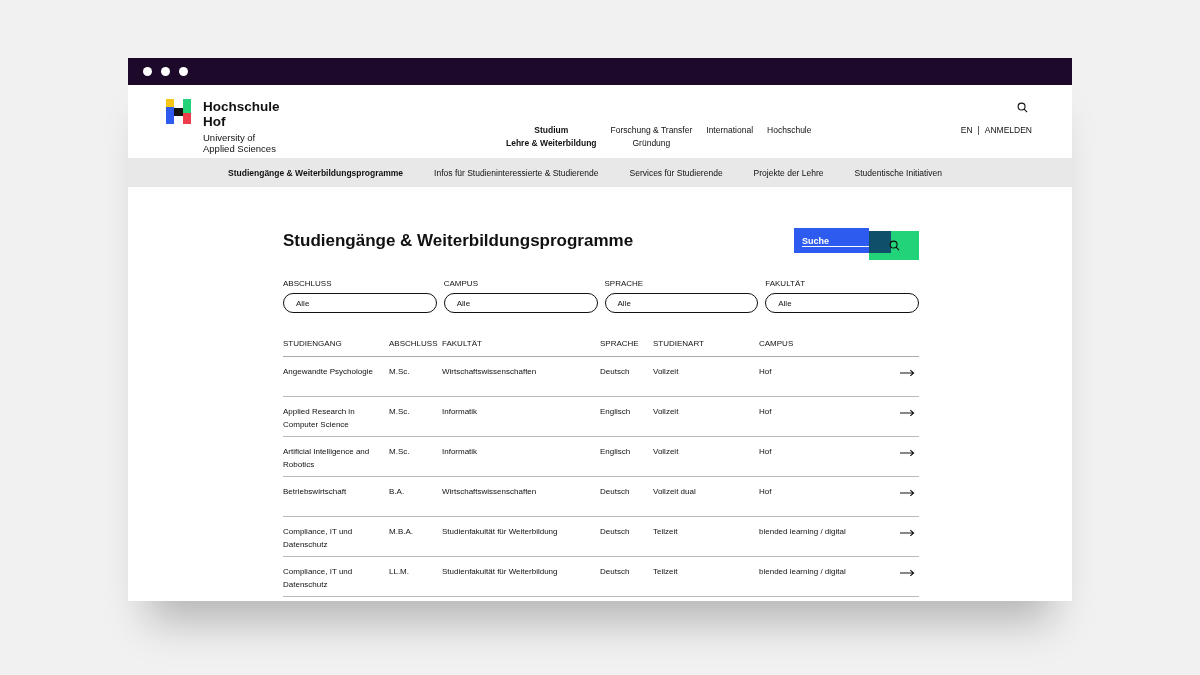 This screenshot has width=1200, height=675. I want to click on table-cell-text: B.A., so click(397, 492).